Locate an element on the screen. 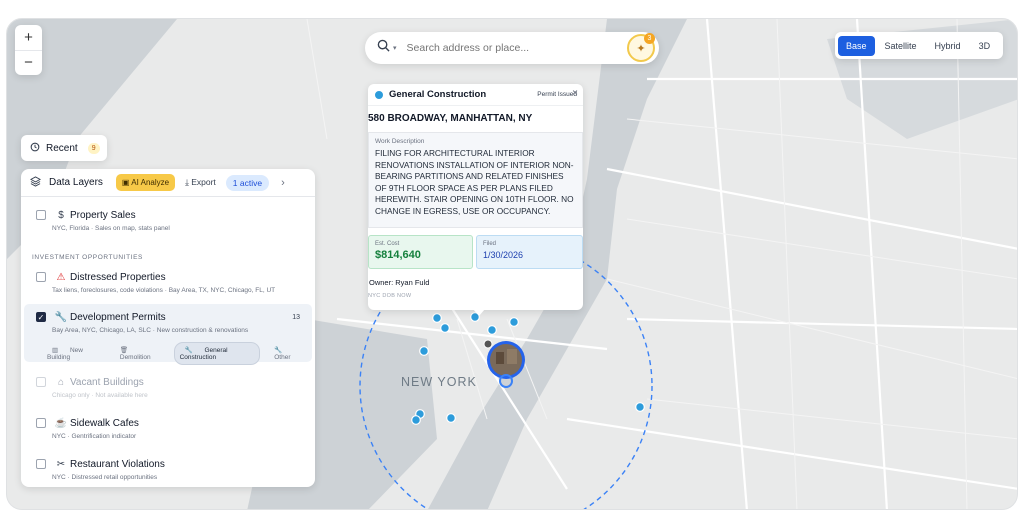 The image size is (1024, 510). history-icon is located at coordinates (35, 148).